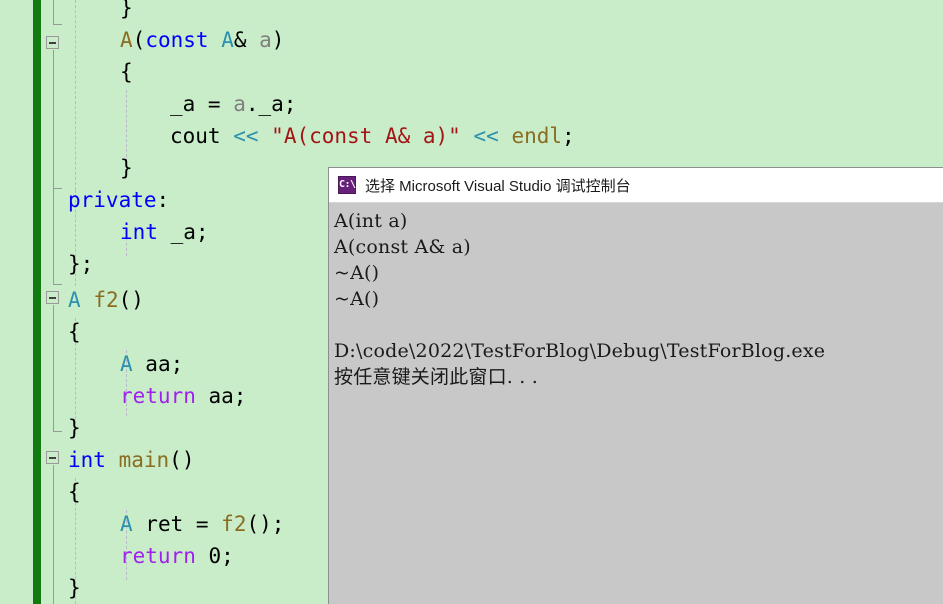  I want to click on code-line: A aa;, so click(152, 364).